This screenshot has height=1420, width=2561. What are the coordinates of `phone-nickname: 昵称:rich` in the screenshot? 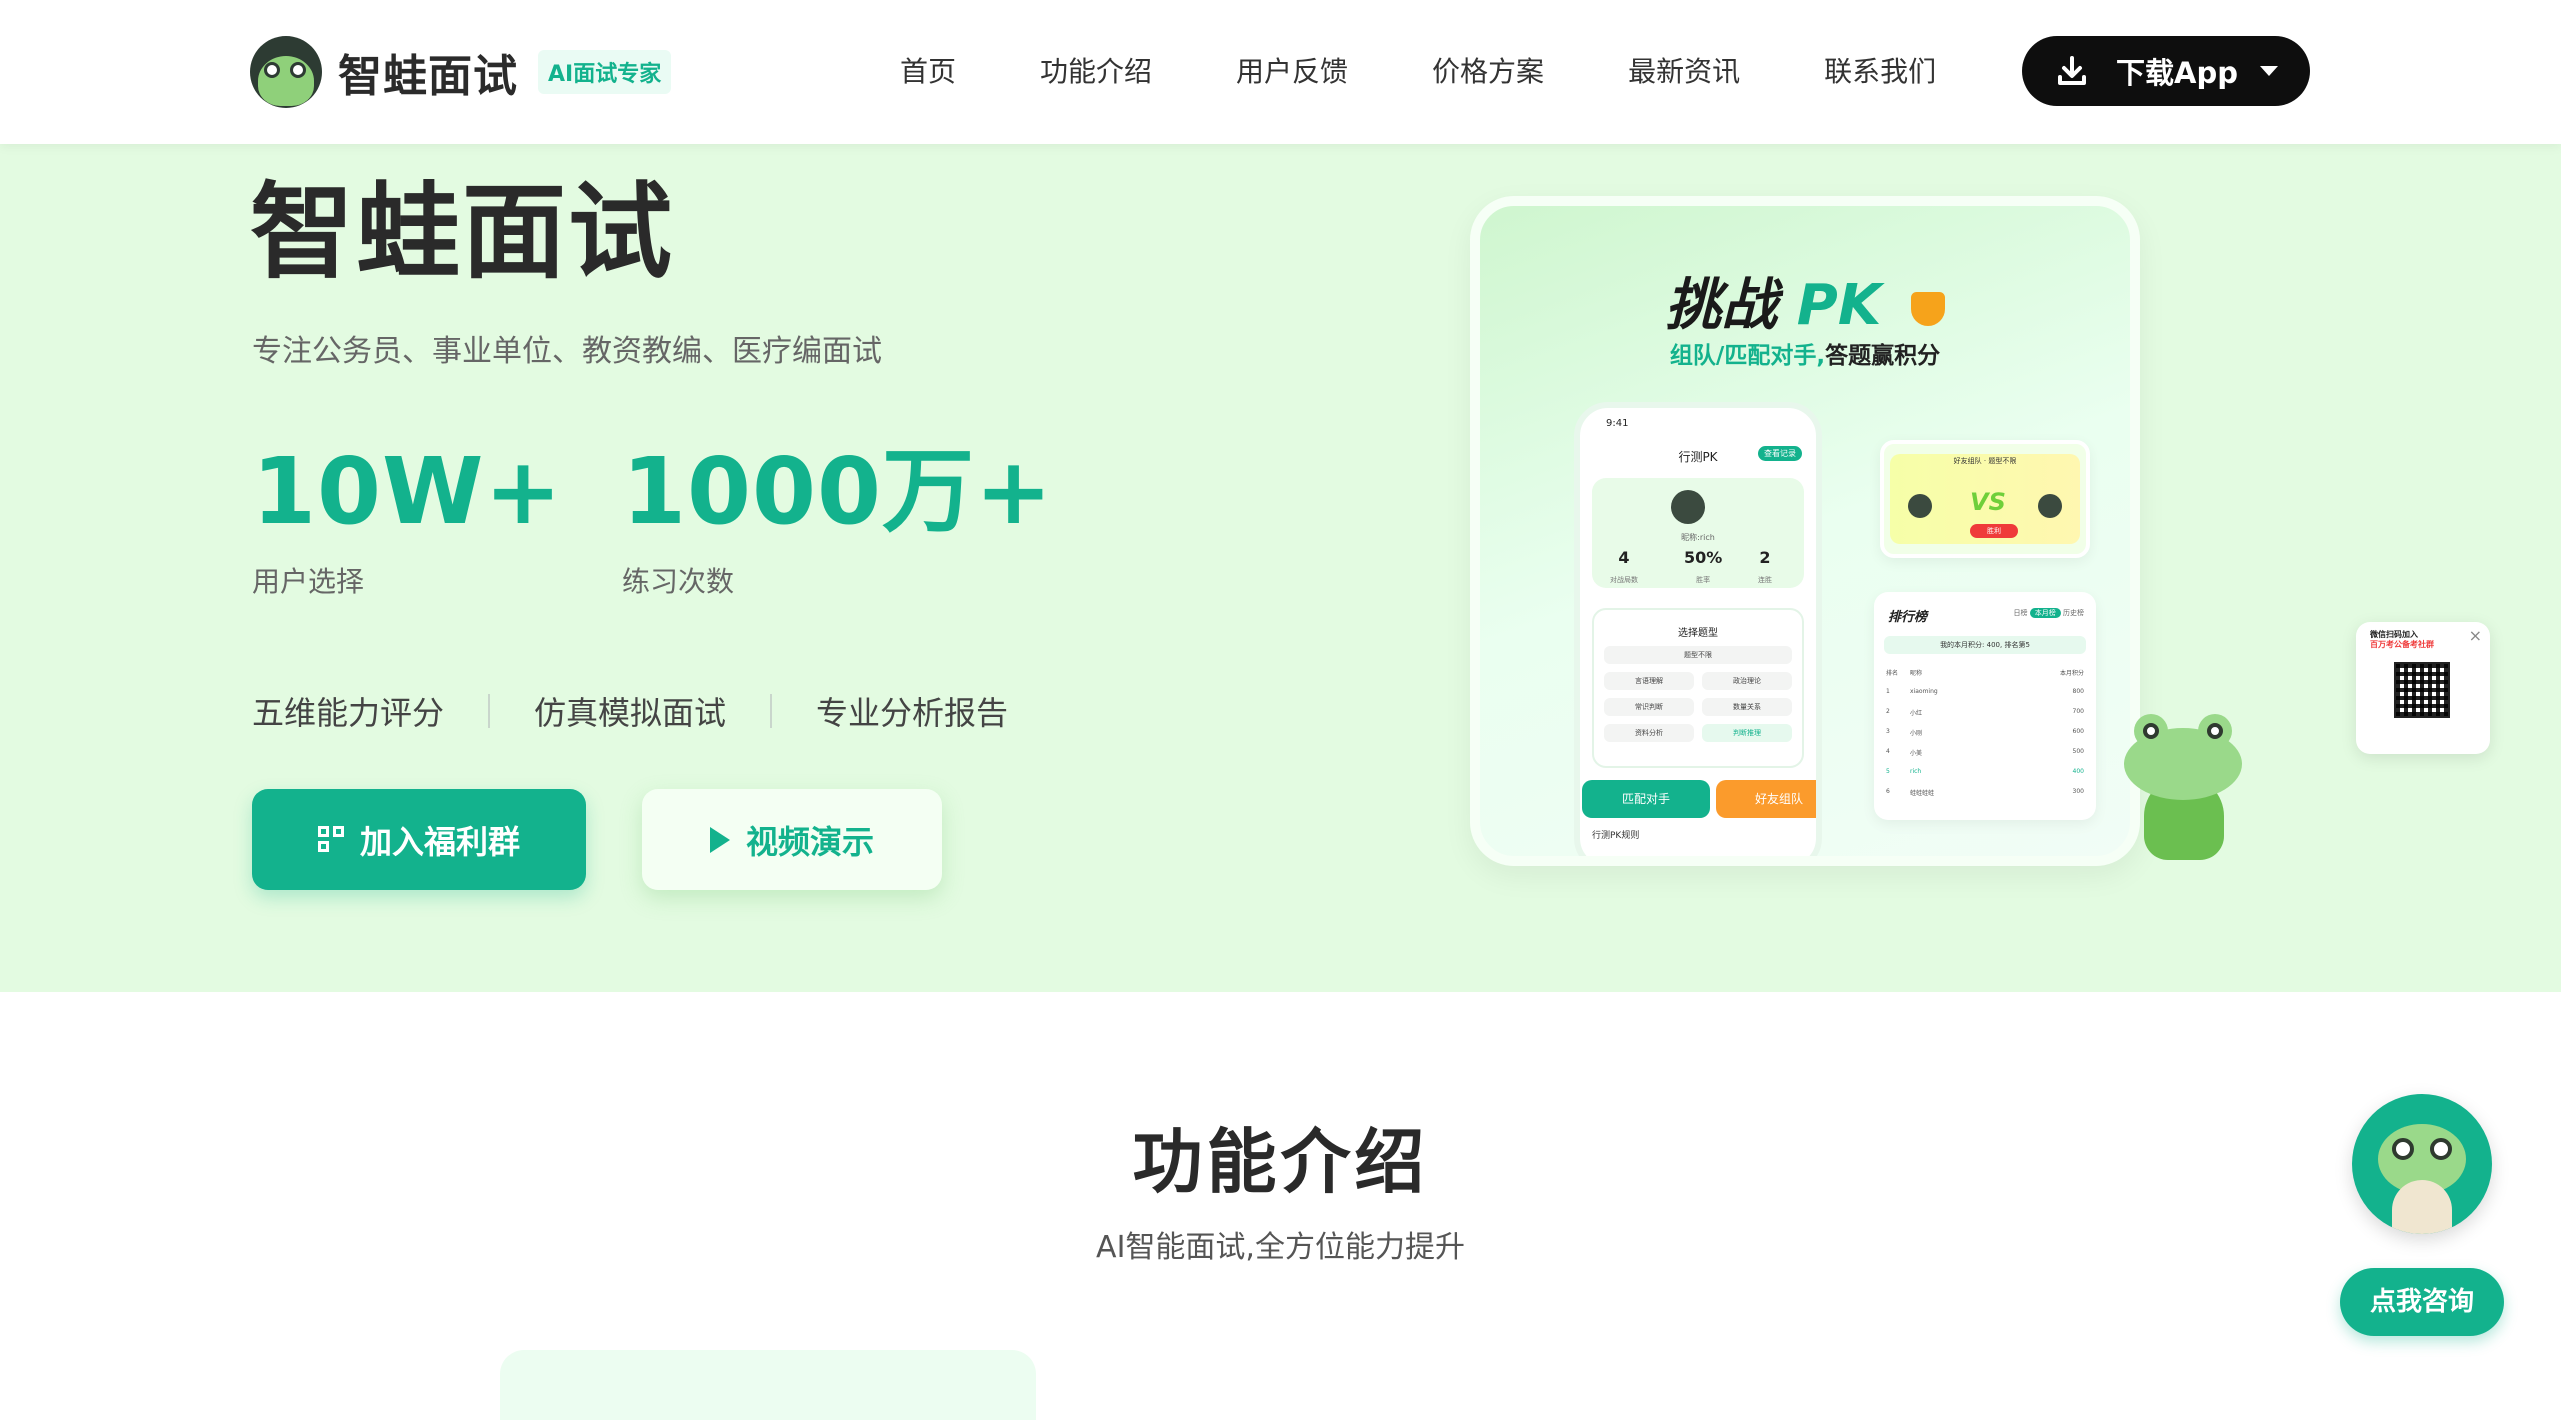 It's located at (1698, 537).